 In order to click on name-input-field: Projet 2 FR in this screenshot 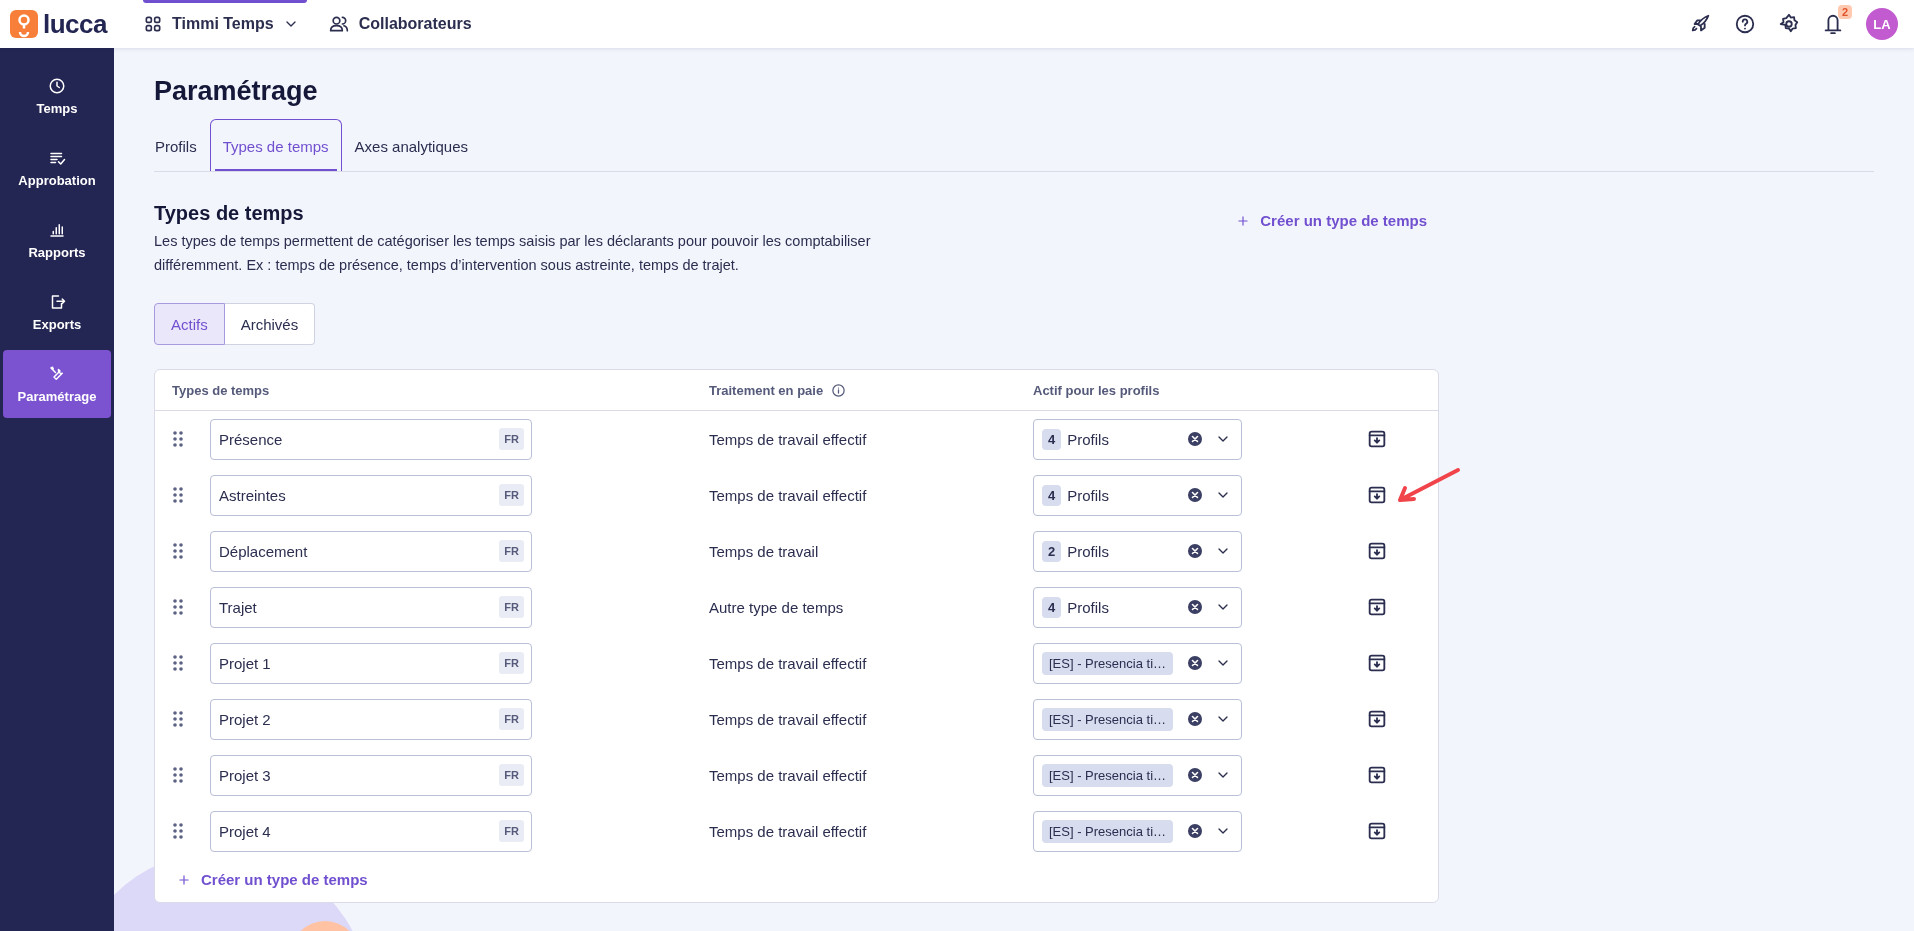, I will do `click(371, 719)`.